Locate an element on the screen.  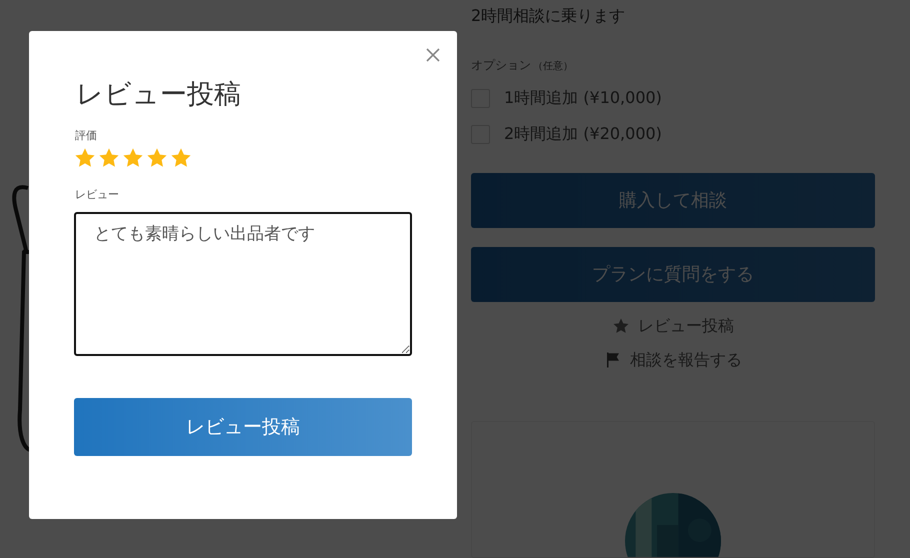
review-field: とても素晴らしい出品者です is located at coordinates (243, 284).